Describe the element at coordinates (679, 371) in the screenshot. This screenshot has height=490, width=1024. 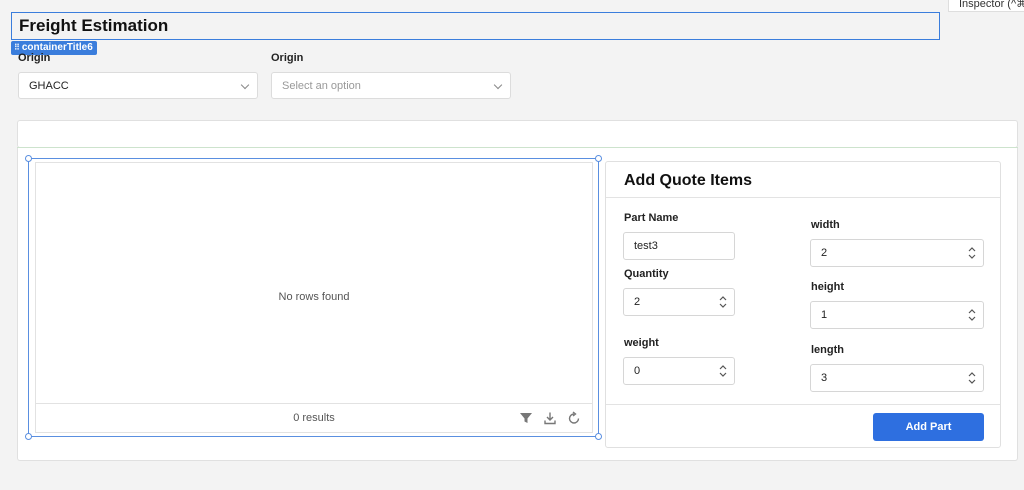
I see `weight-stepper: 0` at that location.